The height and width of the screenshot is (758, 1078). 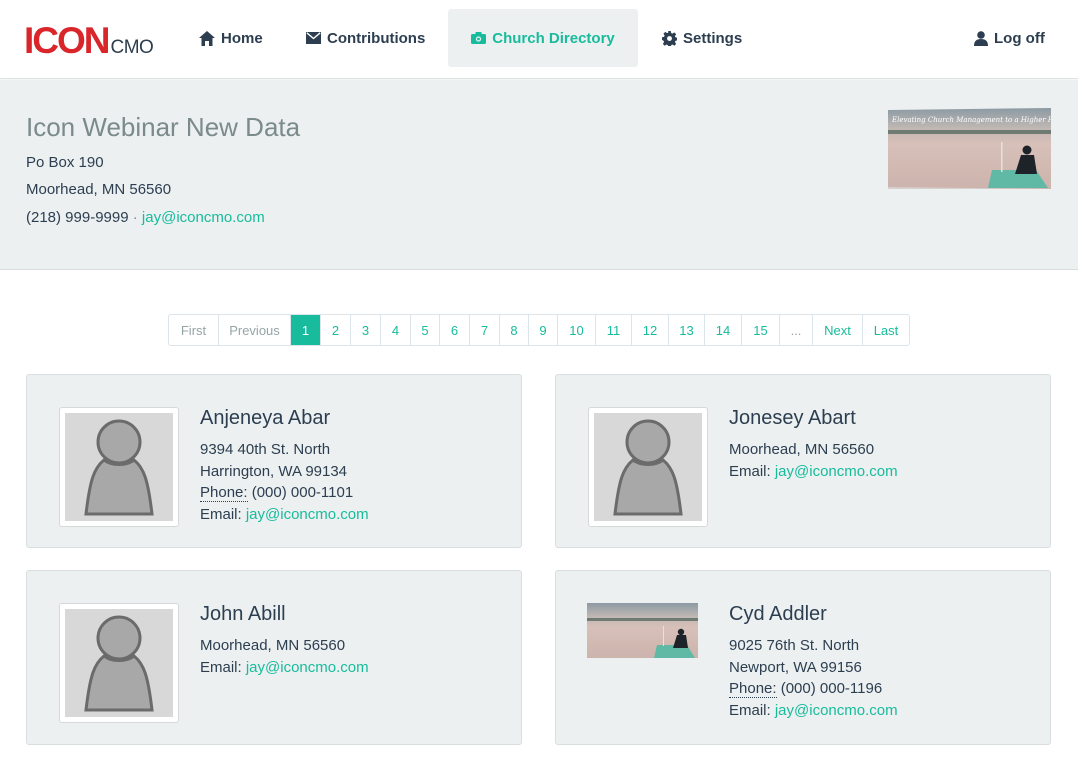 What do you see at coordinates (792, 418) in the screenshot?
I see `member-name: Jonesey Abart` at bounding box center [792, 418].